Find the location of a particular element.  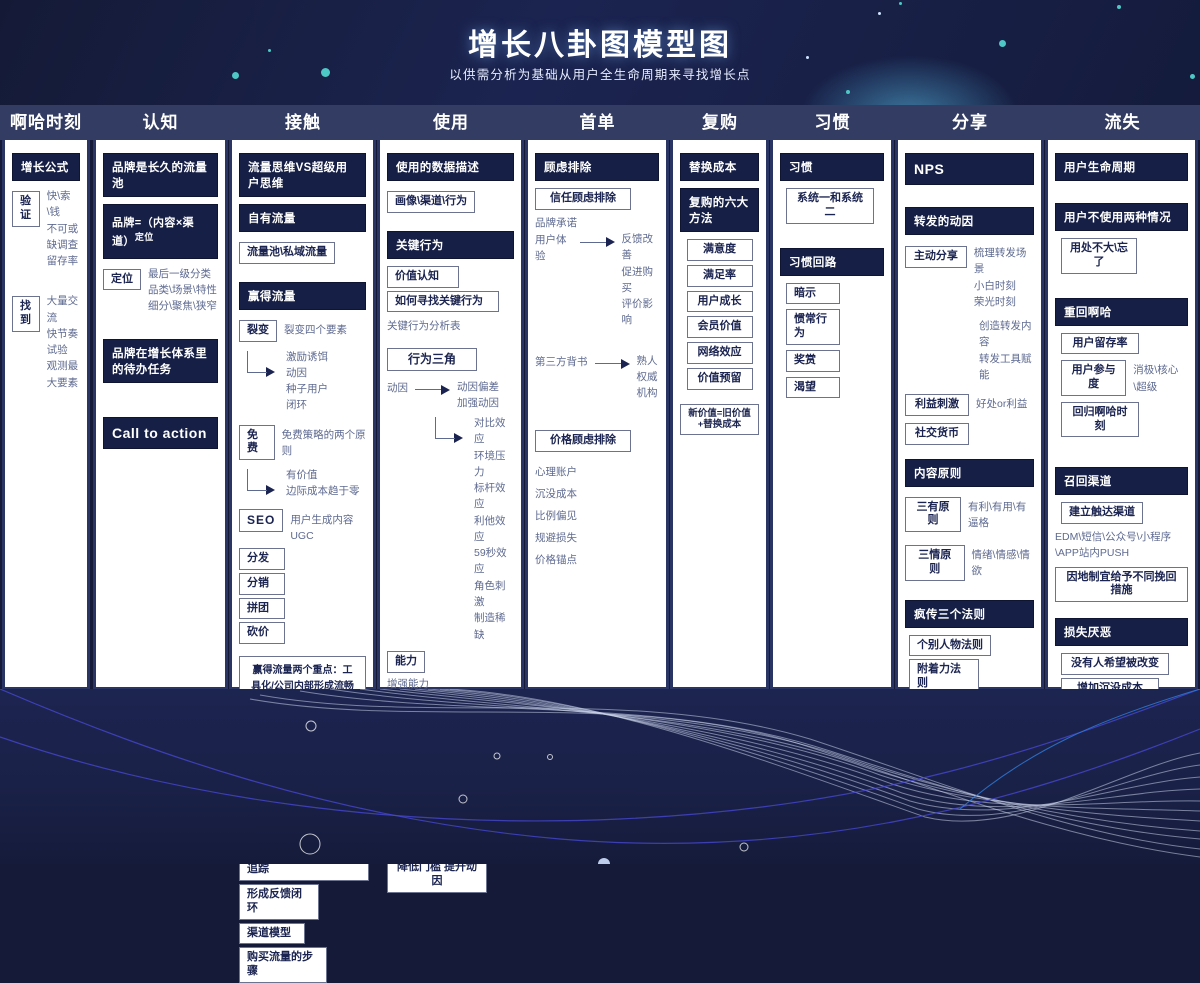

chip-channel-model: 渠道模型 is located at coordinates (272, 933).